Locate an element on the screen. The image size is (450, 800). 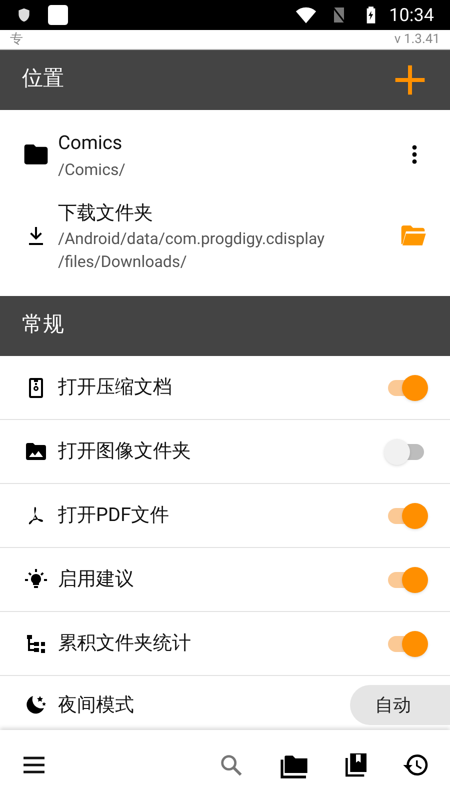
setting-label: 打开压缩文档 is located at coordinates (115, 387).